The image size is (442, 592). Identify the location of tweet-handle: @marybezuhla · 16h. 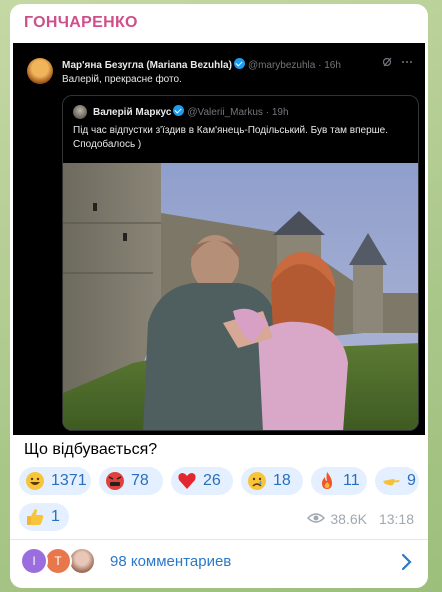
(294, 65).